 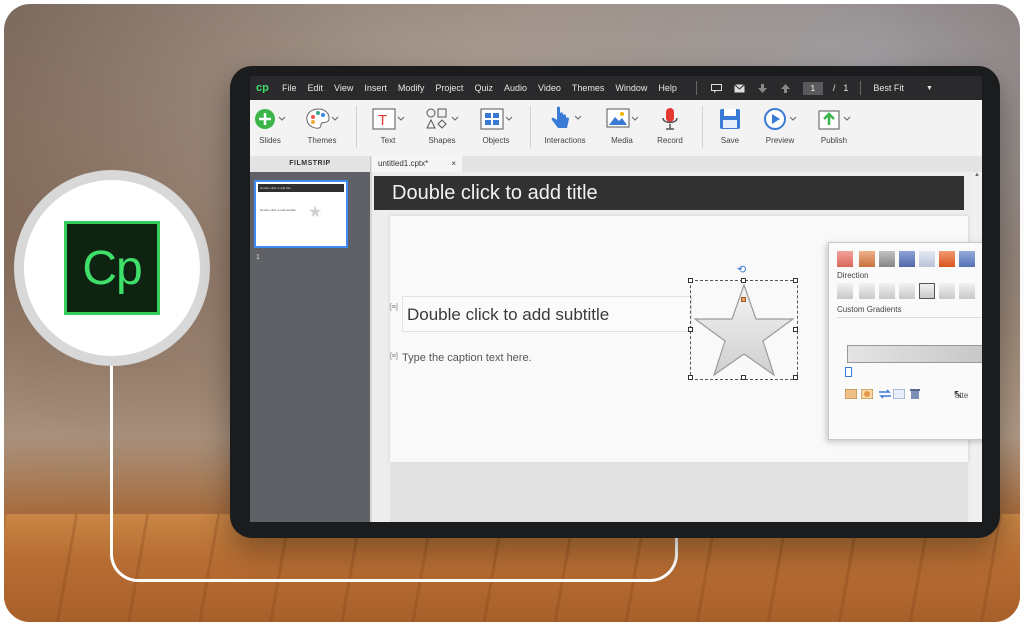 I want to click on play-icon, so click(x=780, y=119).